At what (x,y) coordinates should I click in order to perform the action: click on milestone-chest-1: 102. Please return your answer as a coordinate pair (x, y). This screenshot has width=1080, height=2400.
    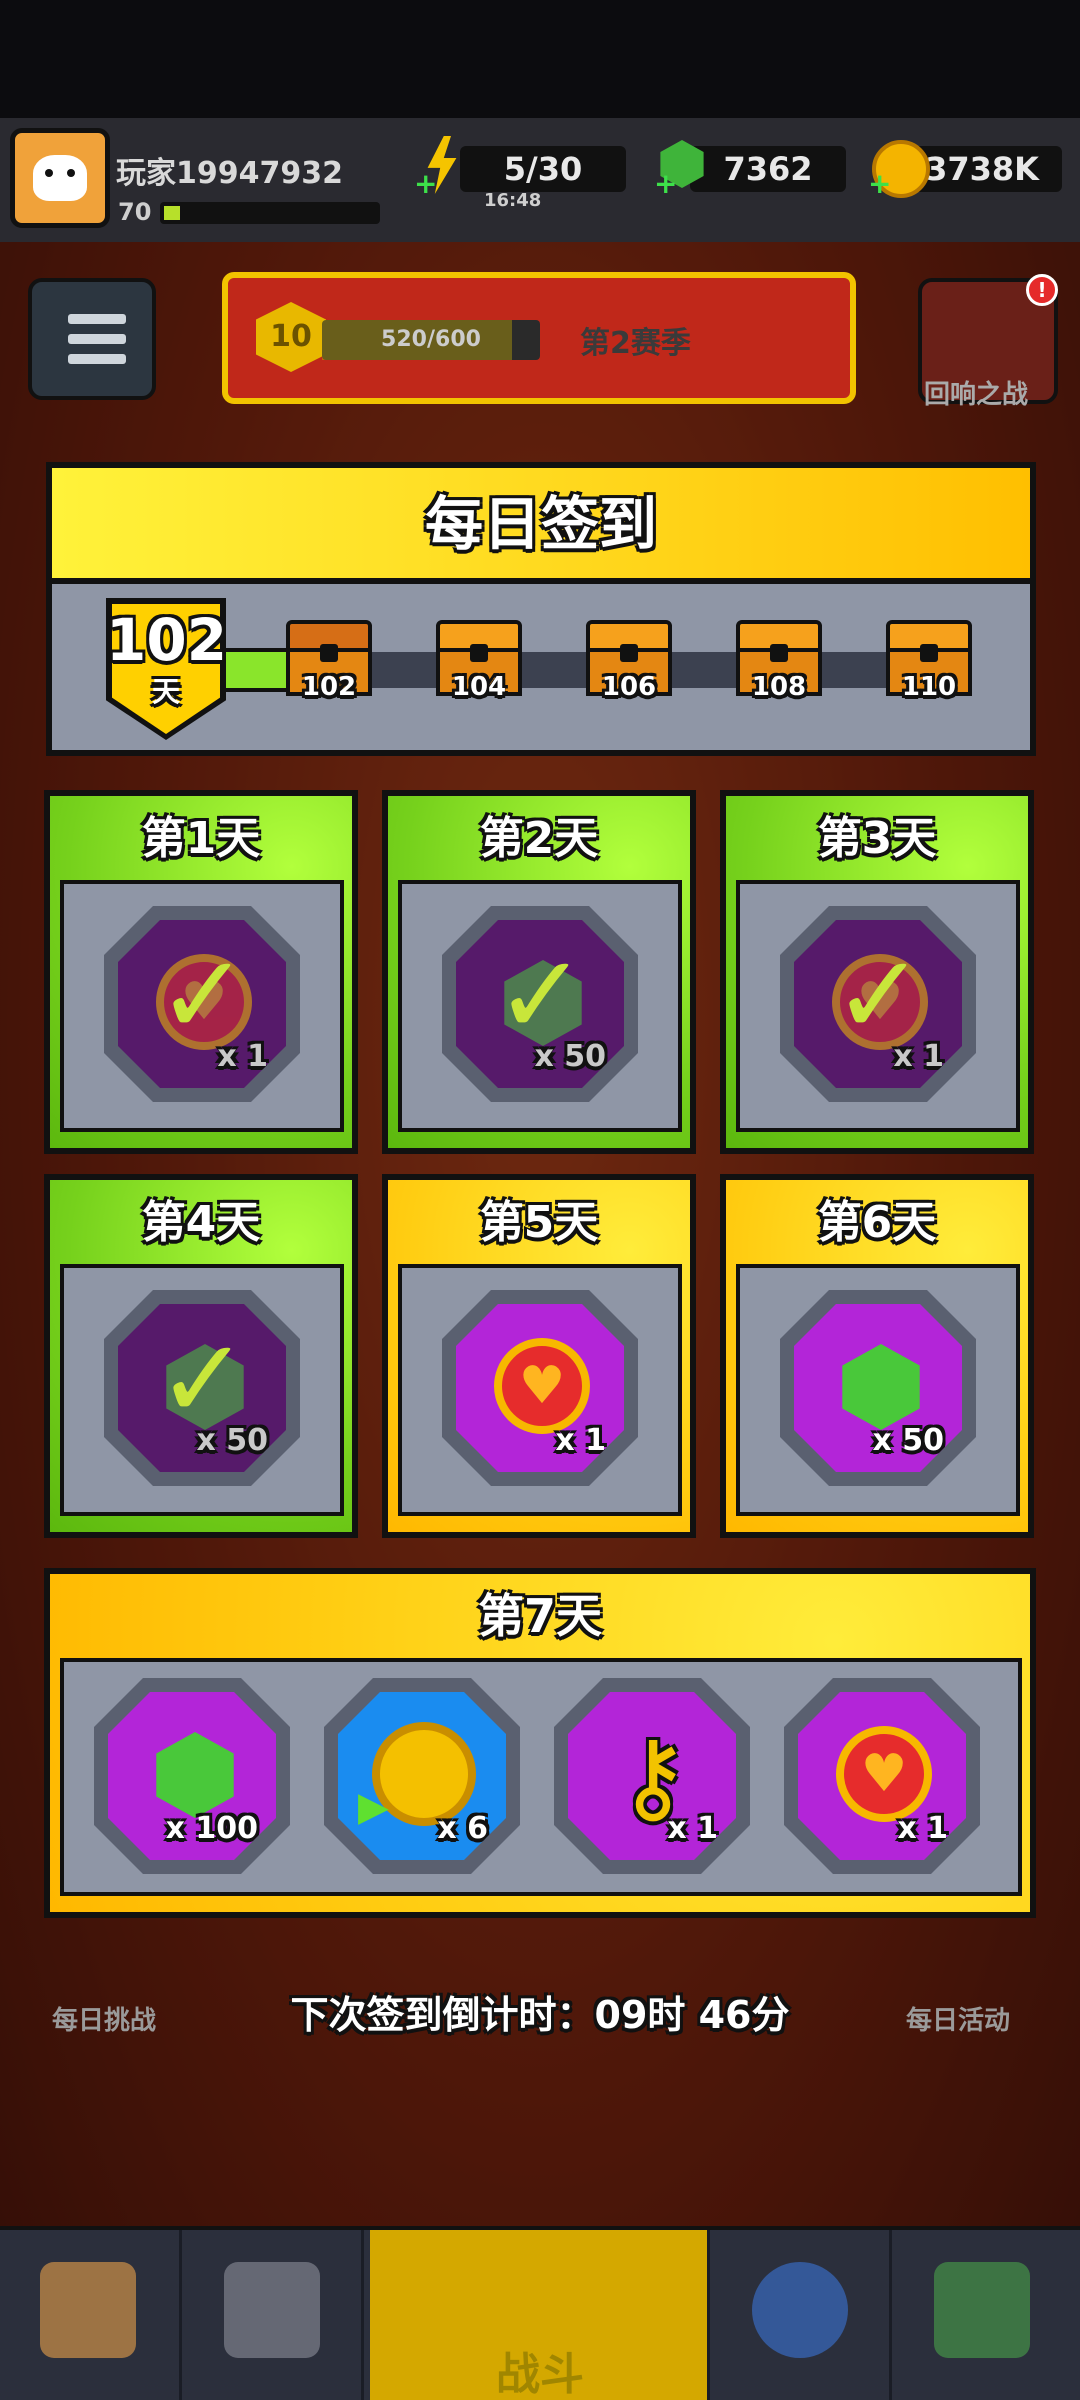
    Looking at the image, I should click on (329, 661).